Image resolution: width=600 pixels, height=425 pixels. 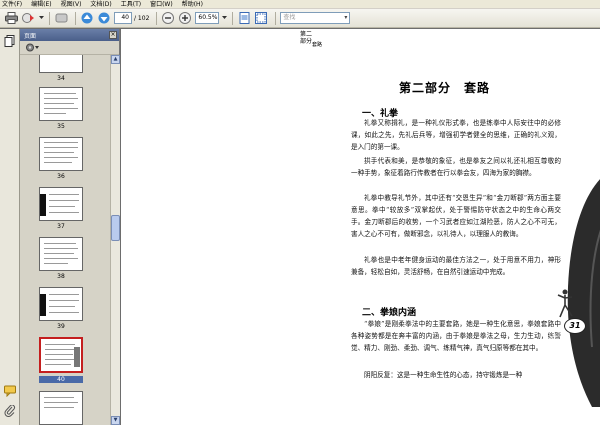 I want to click on comments-tab, so click(x=10, y=391).